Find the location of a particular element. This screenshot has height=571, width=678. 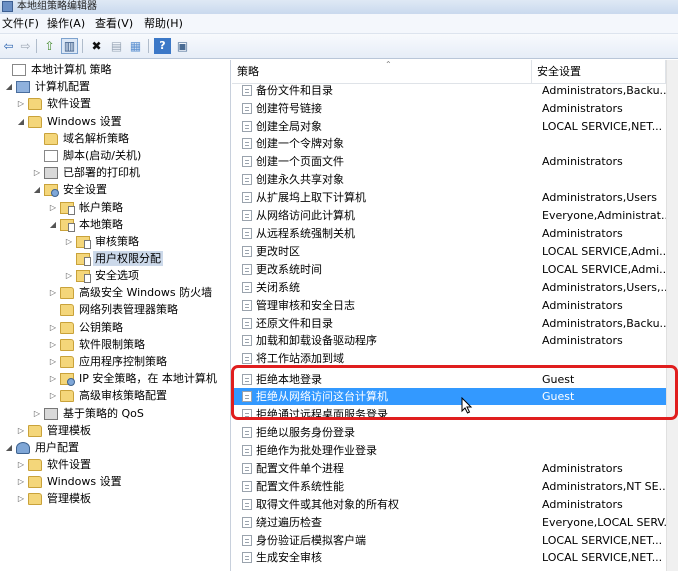

toggle-pane-icon: ▣ is located at coordinates (182, 46).